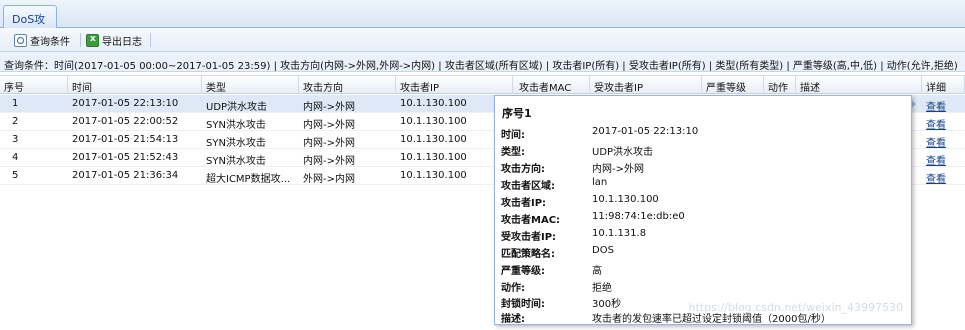 This screenshot has width=965, height=330. What do you see at coordinates (523, 271) in the screenshot?
I see `field-key: 严重等级:` at bounding box center [523, 271].